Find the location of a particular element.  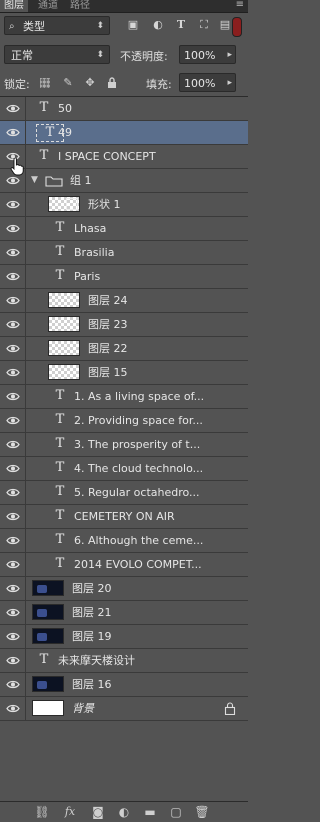

layer-row: 图层 22 is located at coordinates (124, 349).